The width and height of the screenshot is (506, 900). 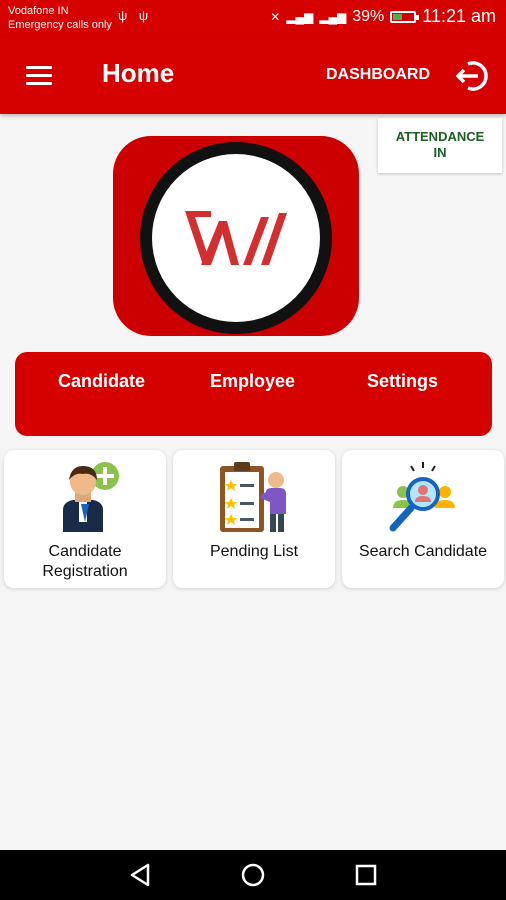 I want to click on search-people-icon, so click(x=422, y=497).